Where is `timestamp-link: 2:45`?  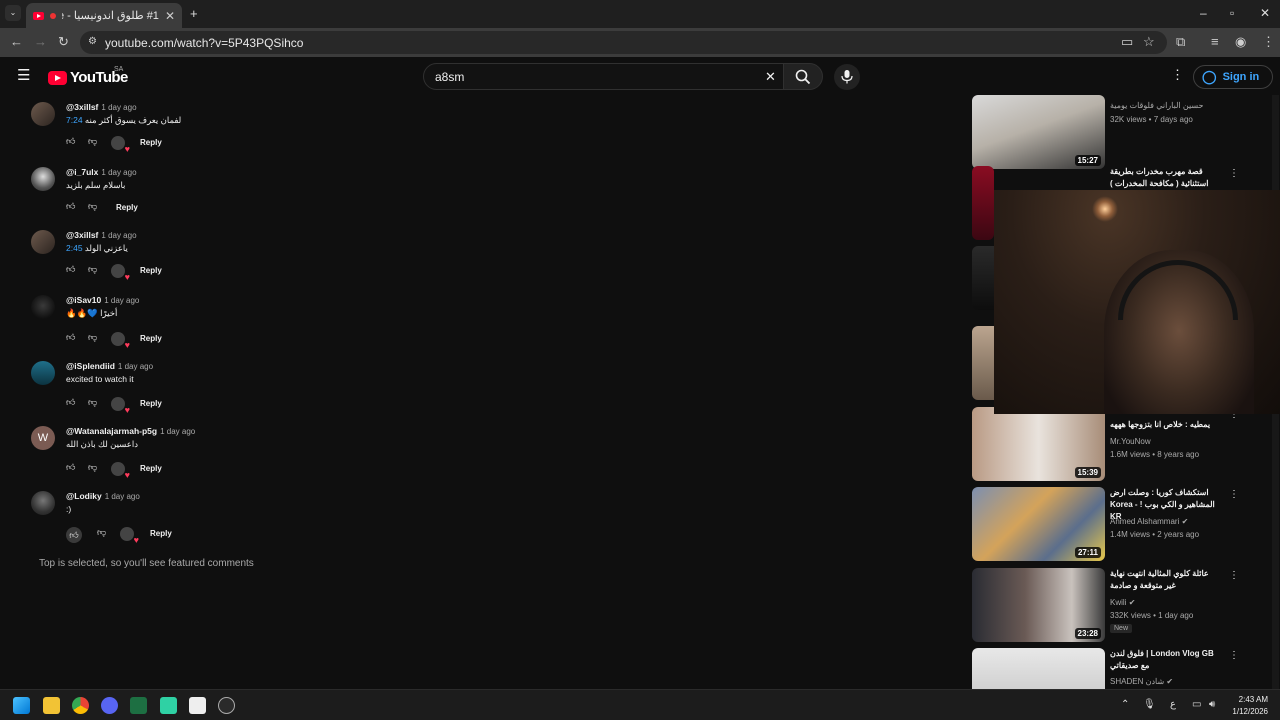
timestamp-link: 2:45 is located at coordinates (74, 248).